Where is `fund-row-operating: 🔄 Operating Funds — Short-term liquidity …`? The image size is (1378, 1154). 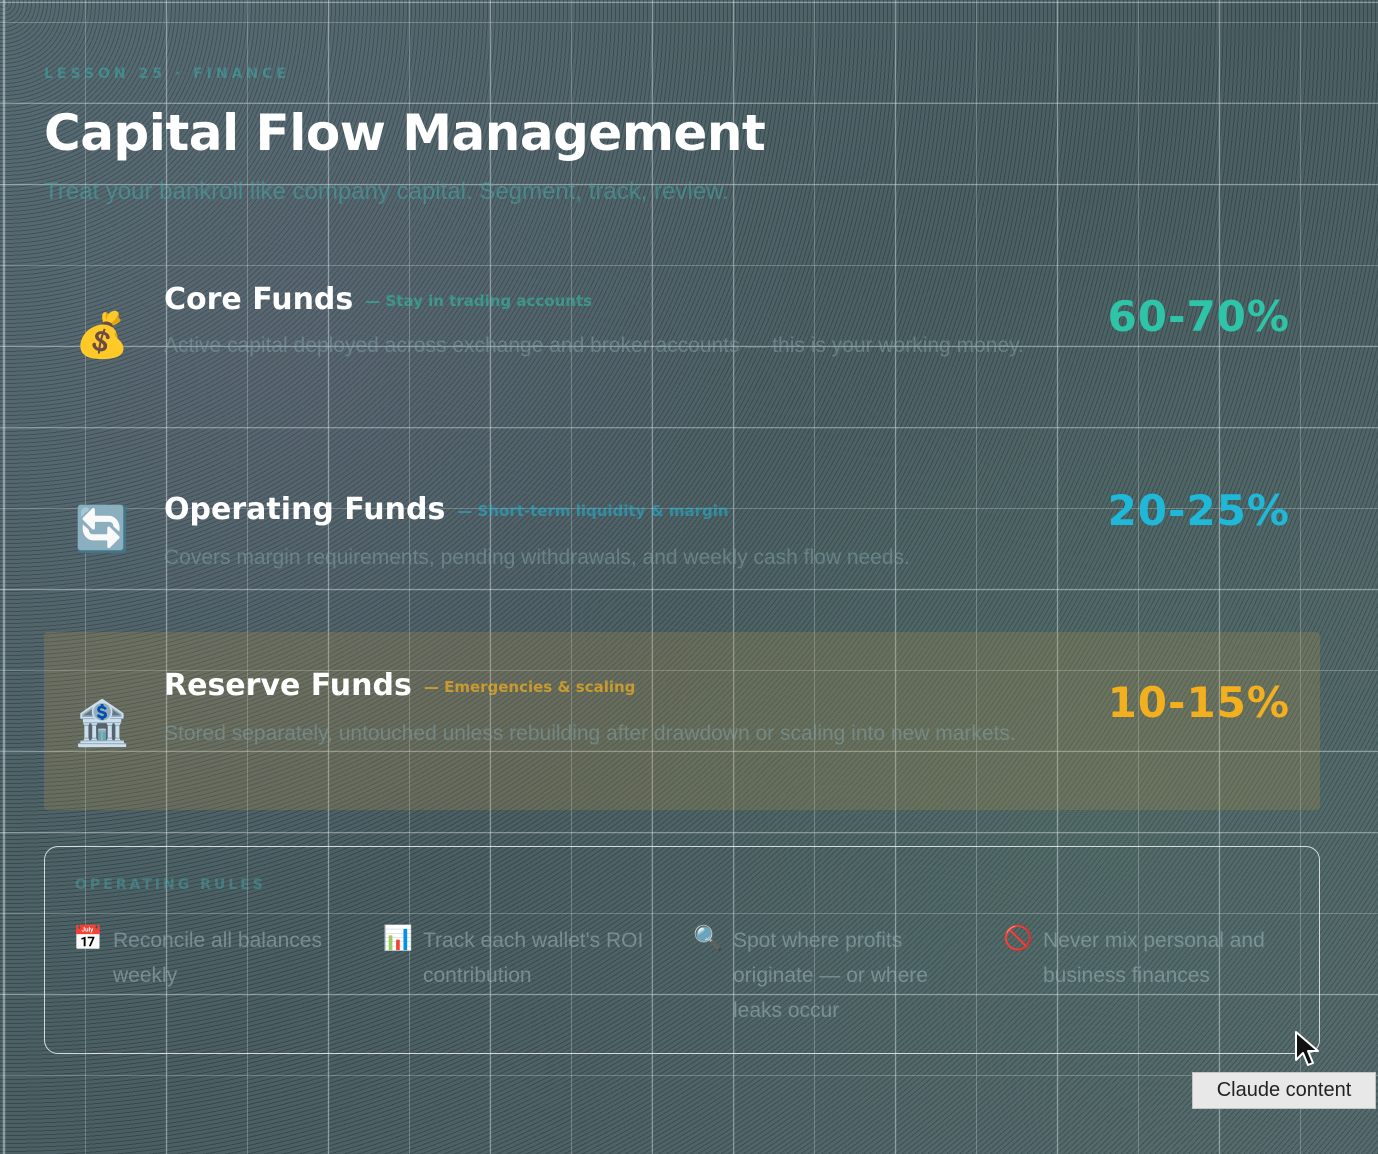
fund-row-operating: 🔄 Operating Funds — Short-term liquidity … is located at coordinates (682, 540).